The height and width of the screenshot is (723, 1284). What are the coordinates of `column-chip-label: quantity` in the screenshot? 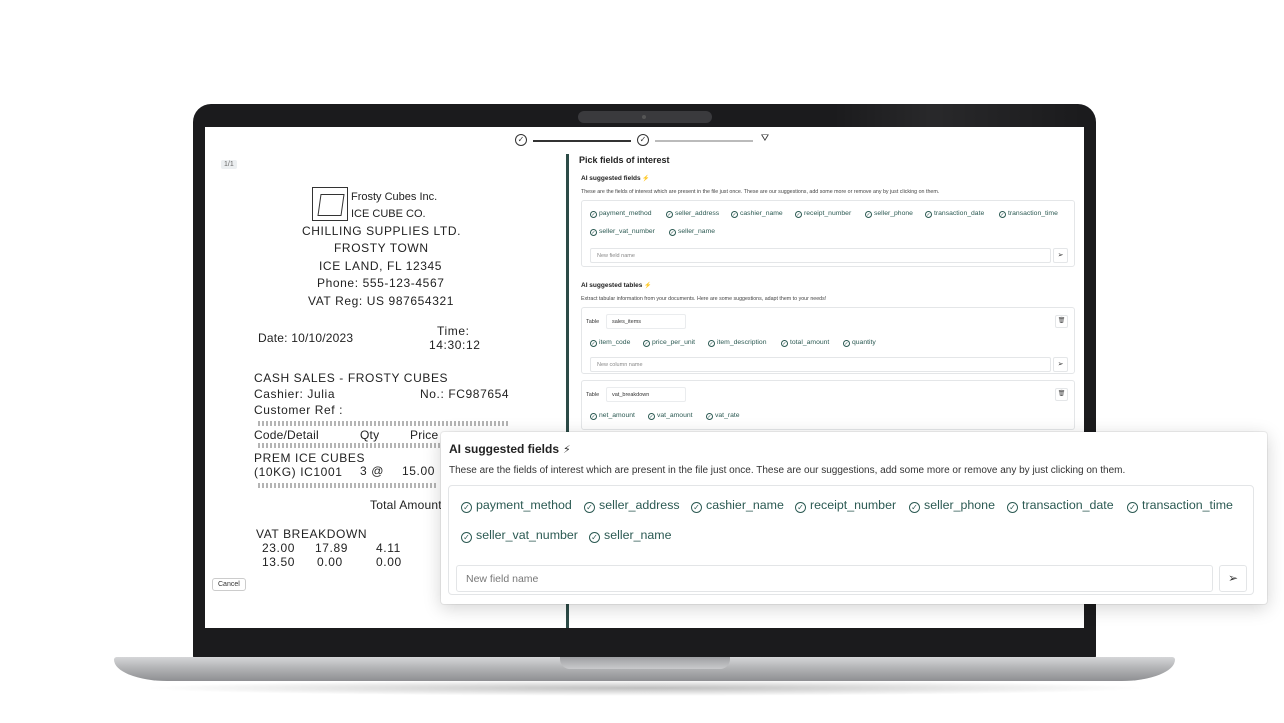 It's located at (864, 342).